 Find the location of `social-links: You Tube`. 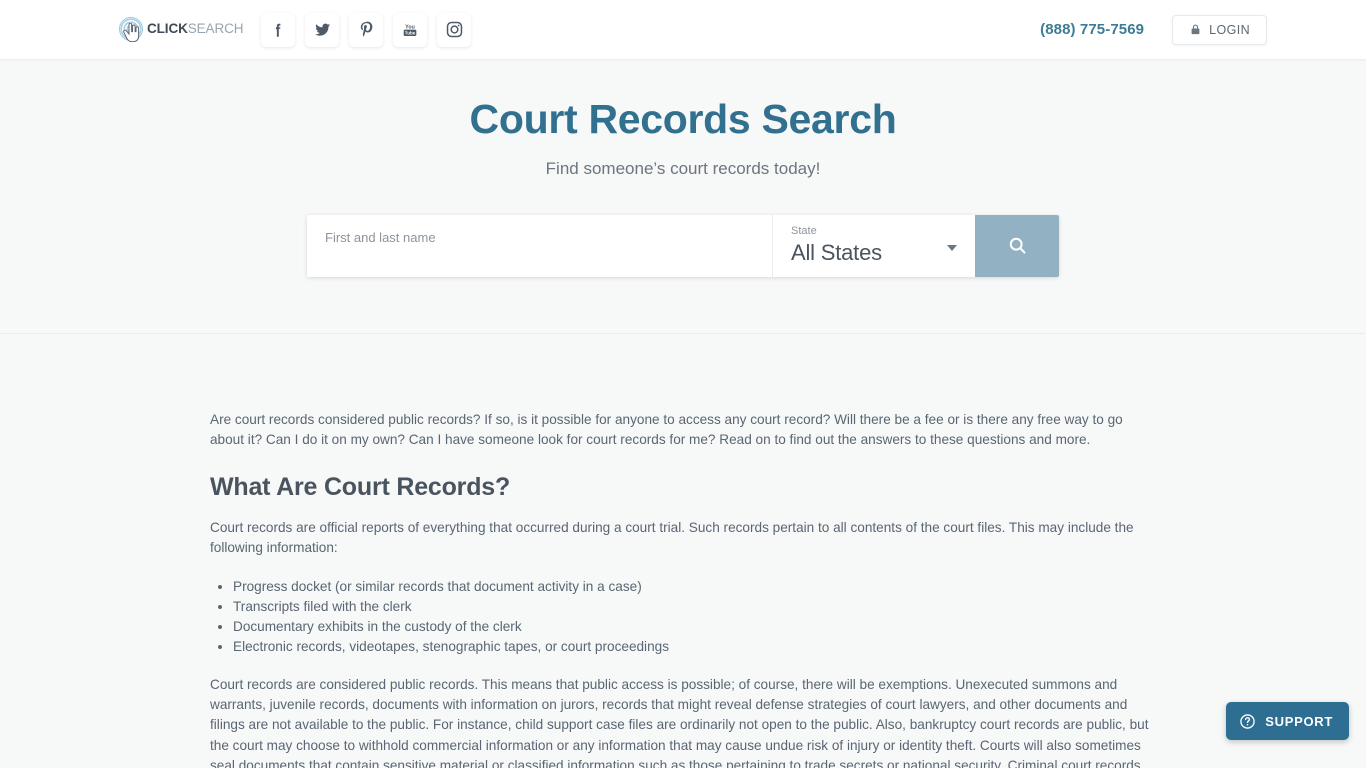

social-links: You Tube is located at coordinates (366, 29).